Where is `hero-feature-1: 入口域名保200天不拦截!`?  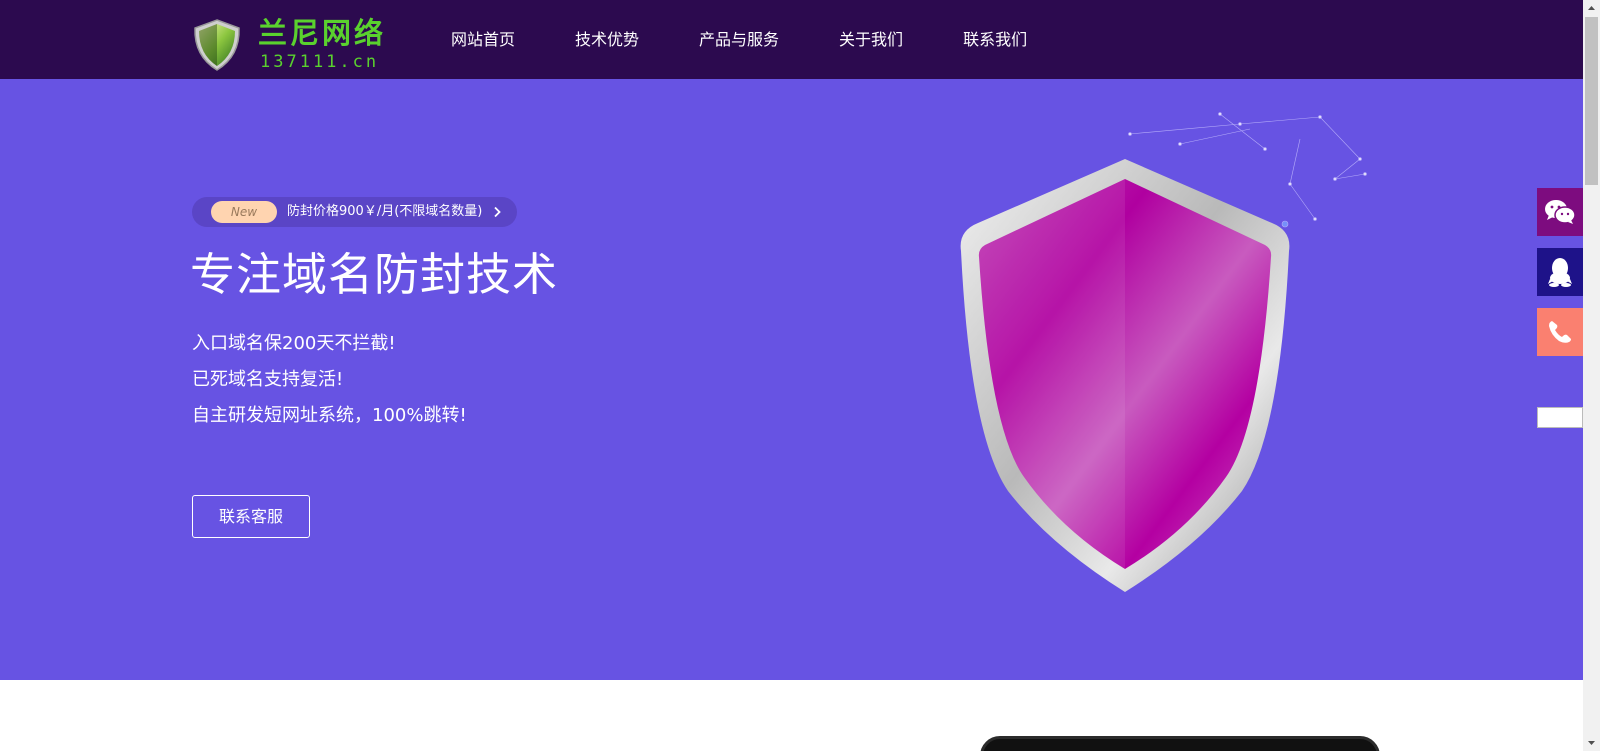
hero-feature-1: 入口域名保200天不拦截! is located at coordinates (294, 343).